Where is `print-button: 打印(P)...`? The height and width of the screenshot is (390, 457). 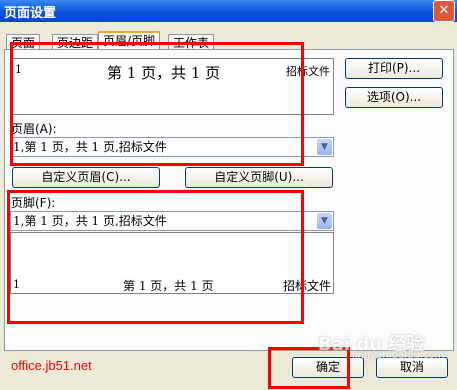
print-button: 打印(P)... is located at coordinates (394, 68).